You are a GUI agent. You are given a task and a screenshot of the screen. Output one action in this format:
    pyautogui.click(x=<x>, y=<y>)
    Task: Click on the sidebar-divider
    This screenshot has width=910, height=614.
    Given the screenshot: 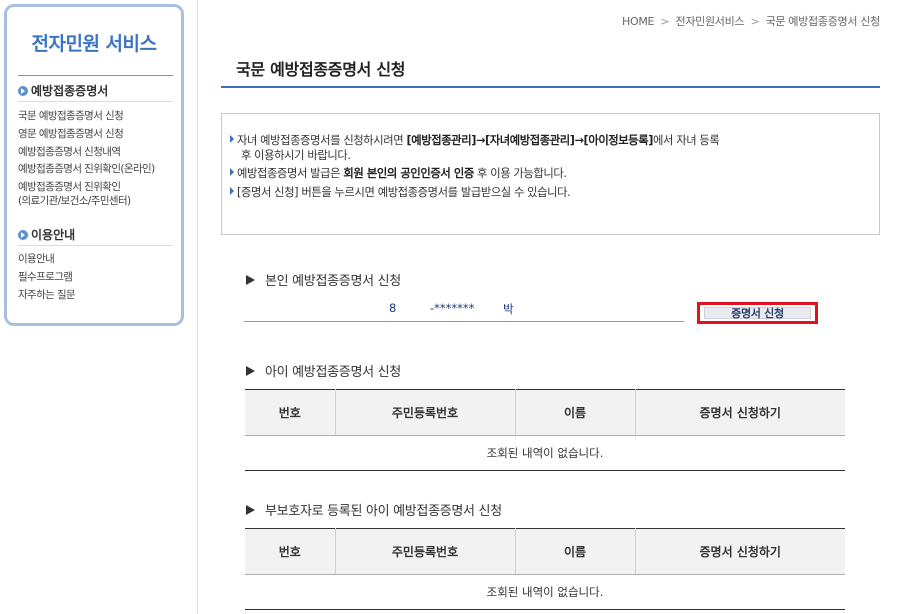 What is the action you would take?
    pyautogui.click(x=95, y=75)
    